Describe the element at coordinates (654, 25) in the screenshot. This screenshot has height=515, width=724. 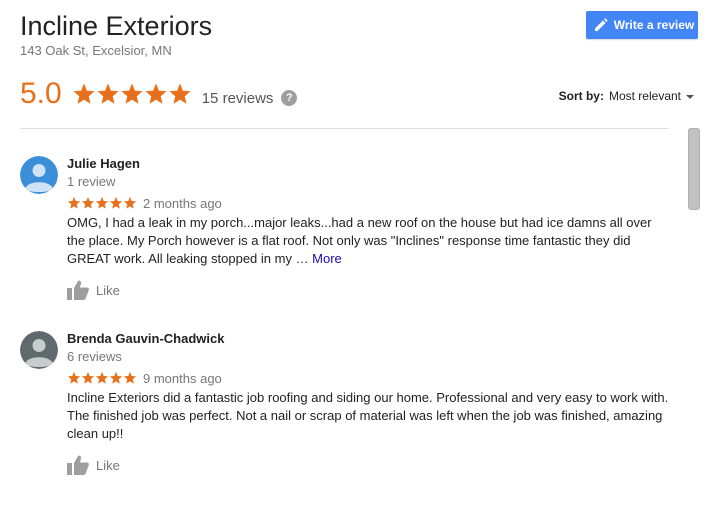
I see `write-review-label: Write a review` at that location.